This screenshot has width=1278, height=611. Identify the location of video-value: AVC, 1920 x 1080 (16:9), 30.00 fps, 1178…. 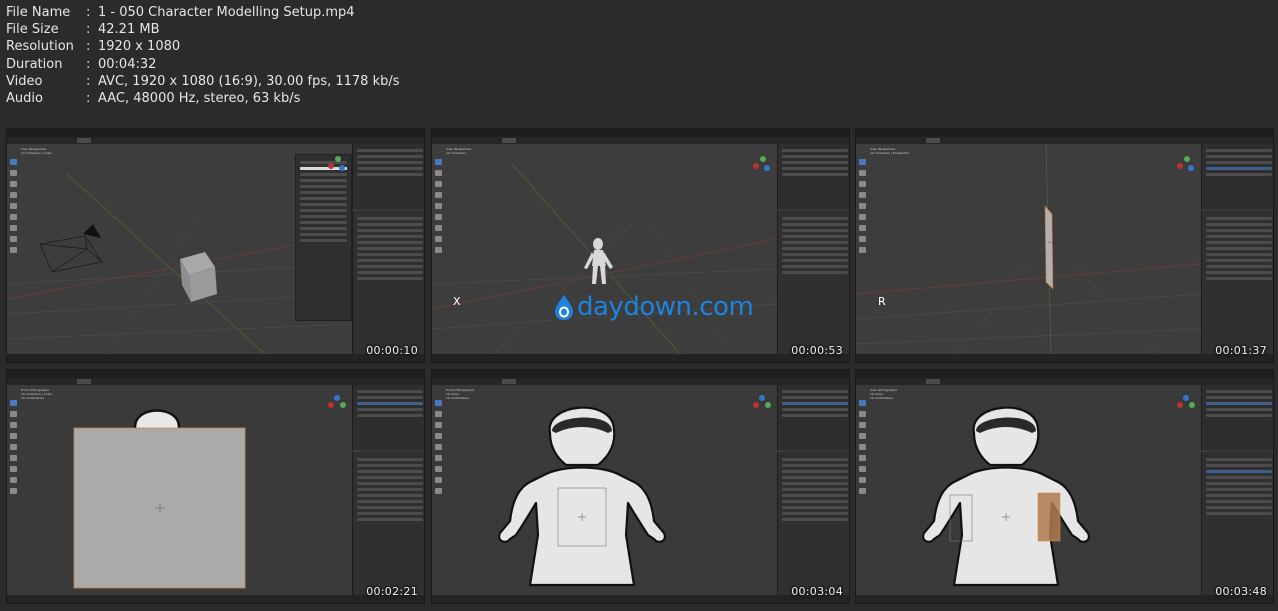
(249, 81).